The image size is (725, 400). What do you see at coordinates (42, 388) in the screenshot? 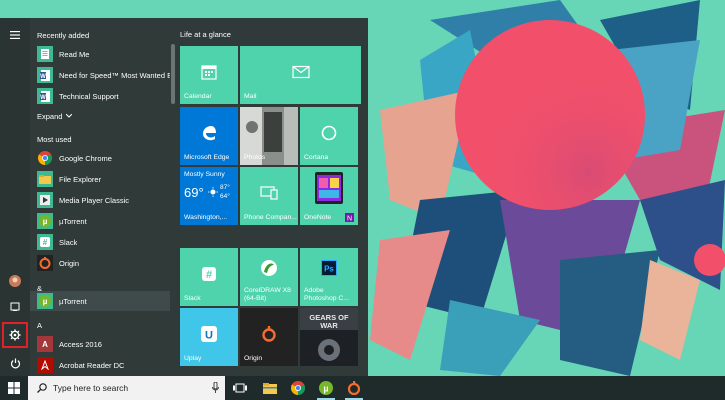
I see `search-icon` at bounding box center [42, 388].